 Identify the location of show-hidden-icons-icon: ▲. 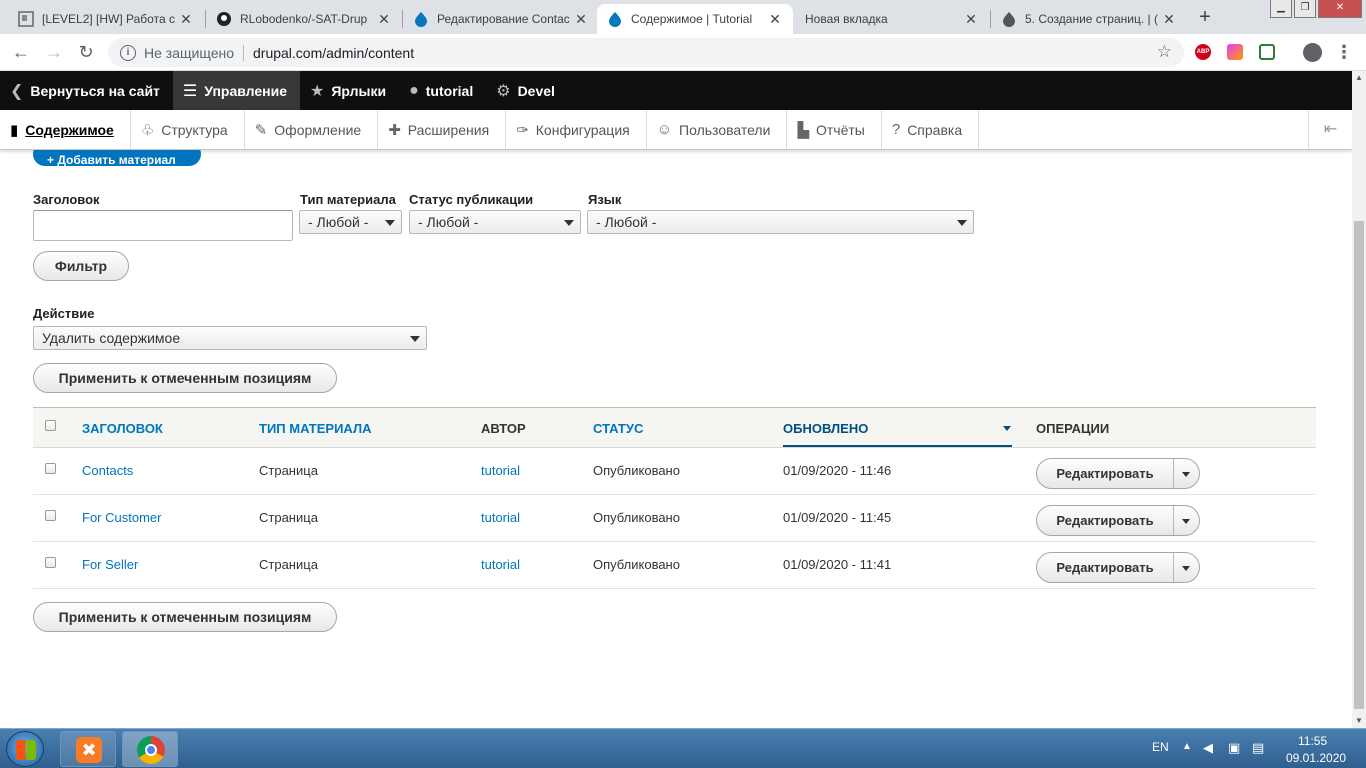
(1187, 746).